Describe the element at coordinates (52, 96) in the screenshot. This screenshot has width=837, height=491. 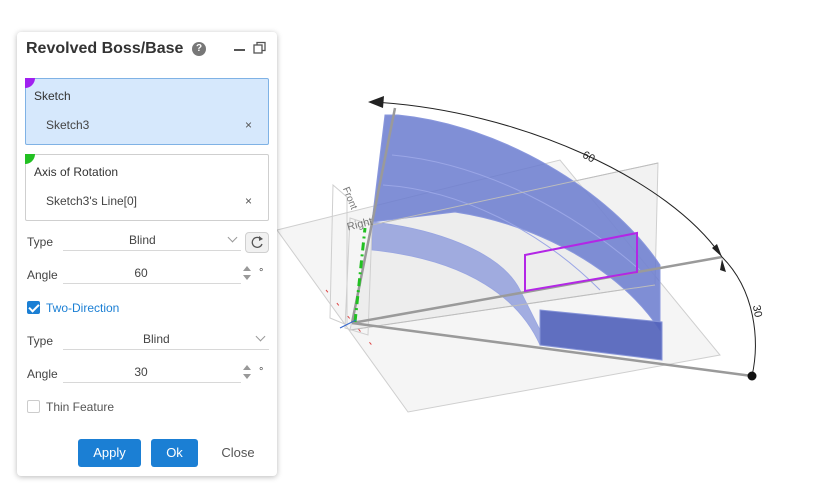
I see `sketch-label: Sketch` at that location.